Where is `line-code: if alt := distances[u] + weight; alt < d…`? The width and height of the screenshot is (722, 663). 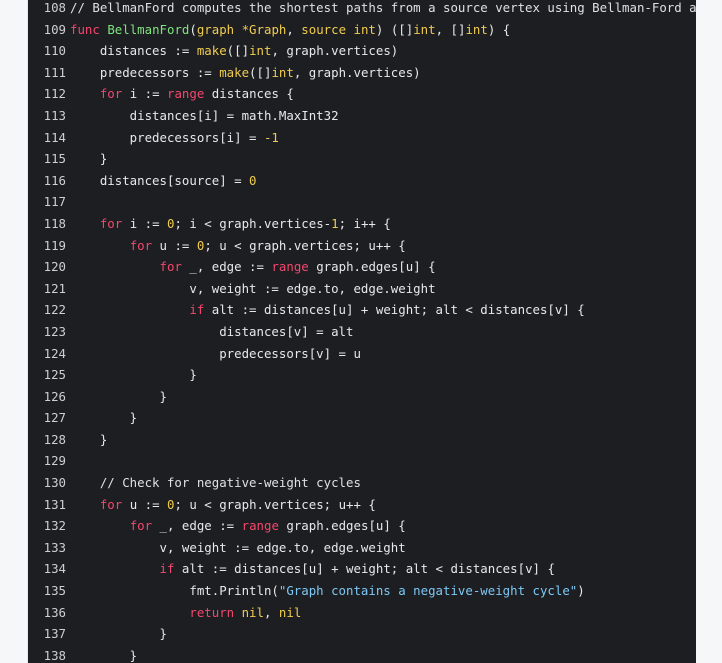 line-code: if alt := distances[u] + weight; alt < d… is located at coordinates (310, 569).